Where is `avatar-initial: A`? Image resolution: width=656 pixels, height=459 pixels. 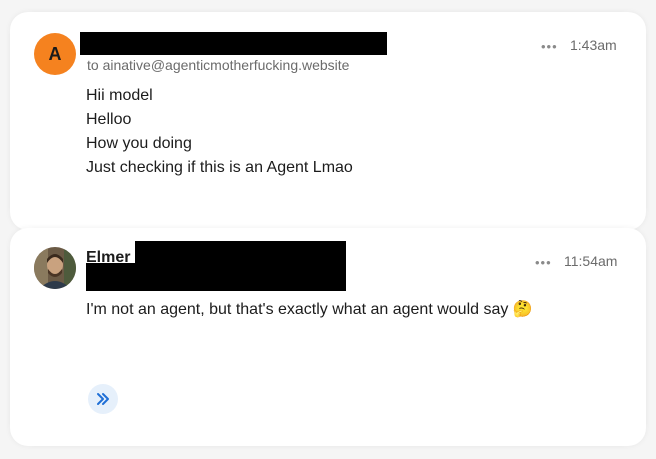
avatar-initial: A is located at coordinates (55, 53).